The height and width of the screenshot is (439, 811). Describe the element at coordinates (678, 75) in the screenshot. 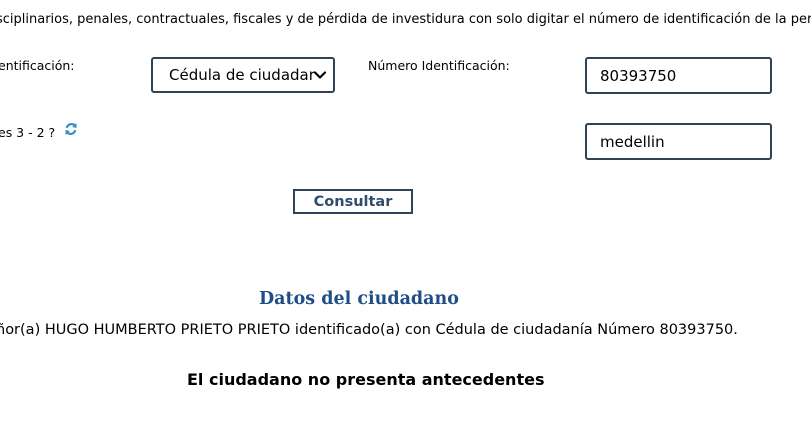

I see `numero-identificacion-input: 80393750` at that location.